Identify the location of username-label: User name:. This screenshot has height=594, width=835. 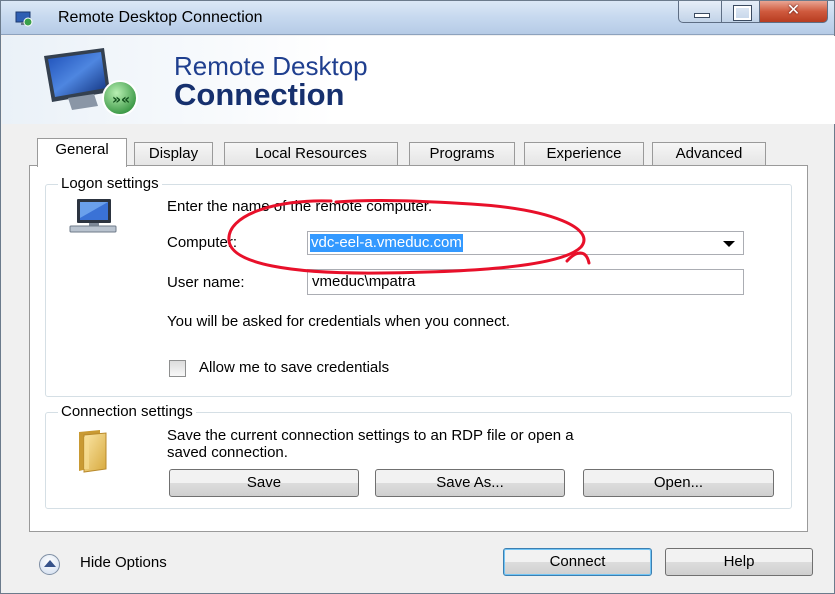
(206, 282).